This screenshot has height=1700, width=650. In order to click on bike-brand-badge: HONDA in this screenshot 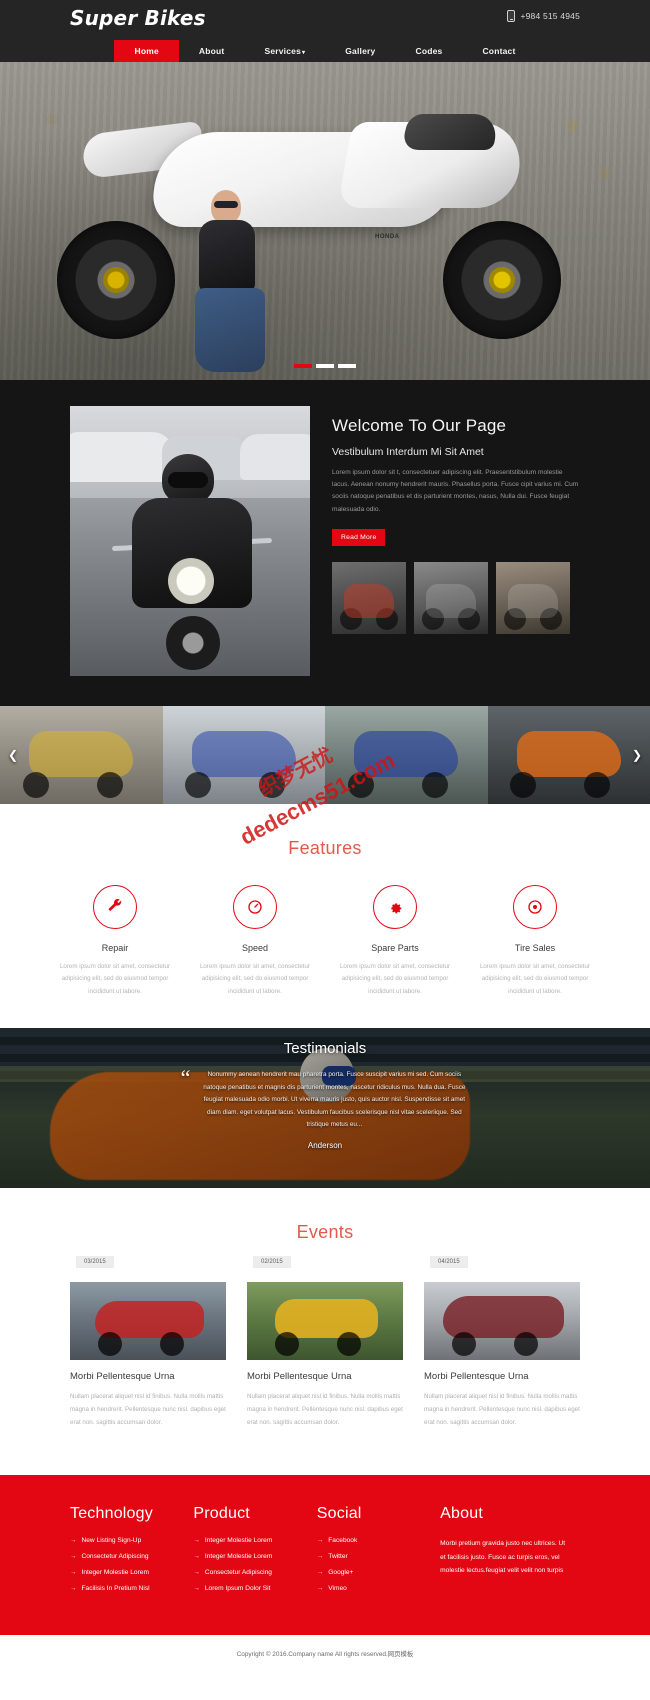, I will do `click(387, 237)`.